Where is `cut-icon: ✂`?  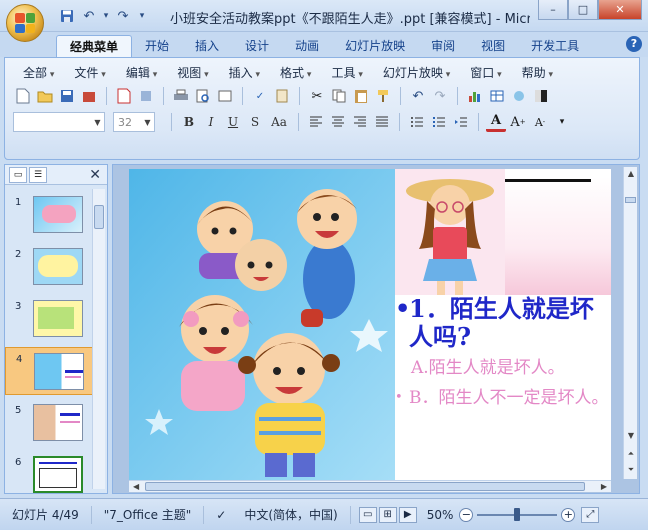
cut-icon: ✂ is located at coordinates (317, 96).